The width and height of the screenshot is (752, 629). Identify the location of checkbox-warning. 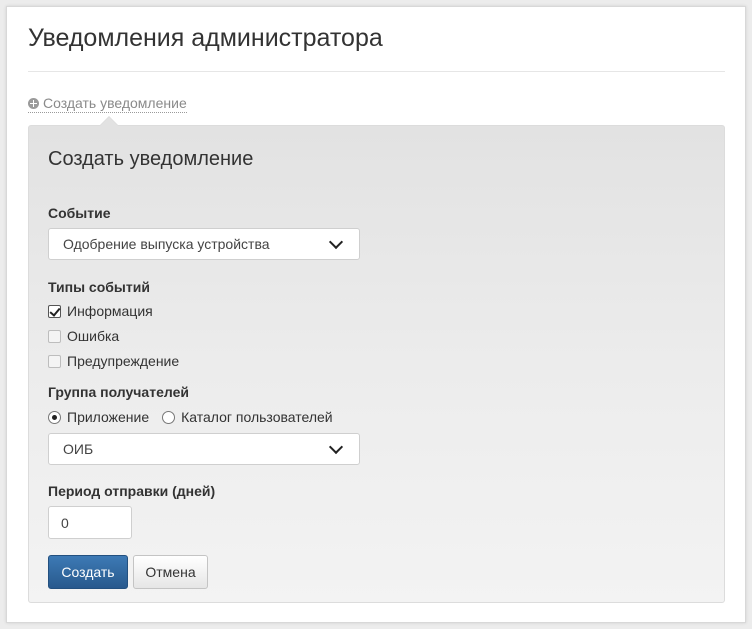
(54, 361).